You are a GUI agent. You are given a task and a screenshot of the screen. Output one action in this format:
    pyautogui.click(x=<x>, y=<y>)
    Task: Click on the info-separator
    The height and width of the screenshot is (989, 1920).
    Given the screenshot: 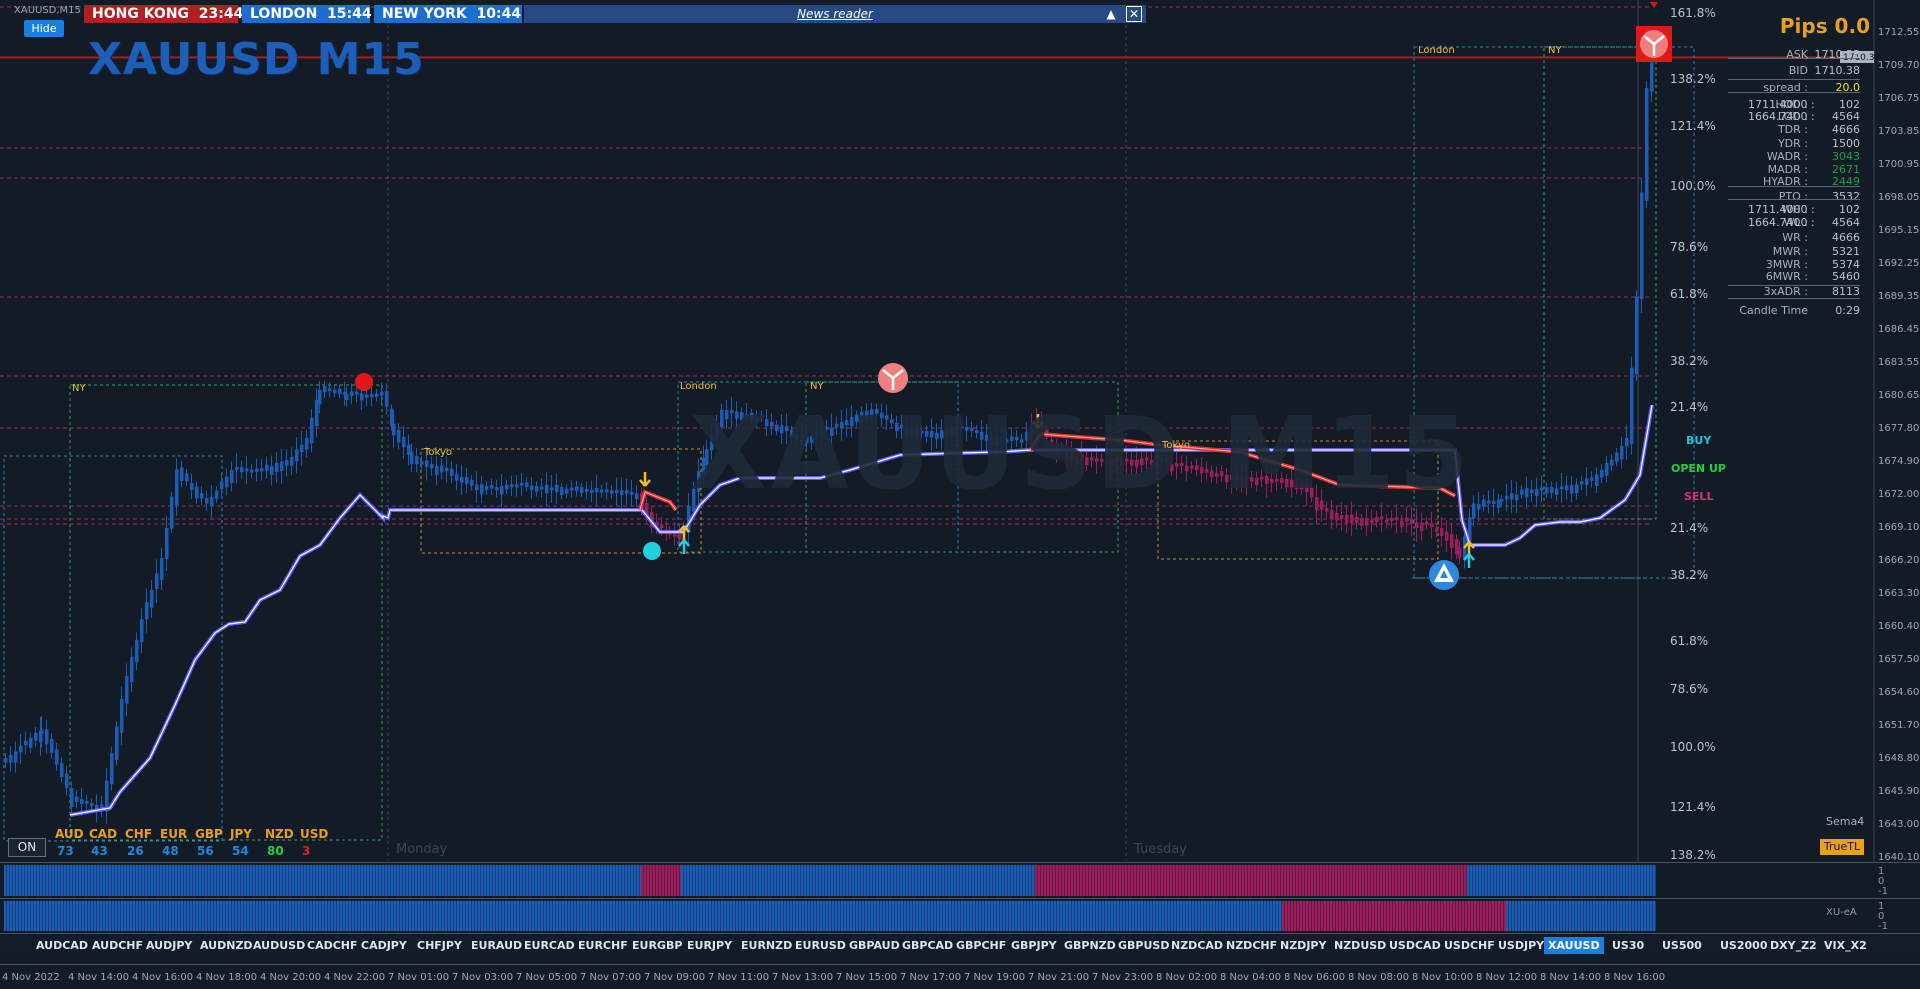 What is the action you would take?
    pyautogui.click(x=1794, y=298)
    